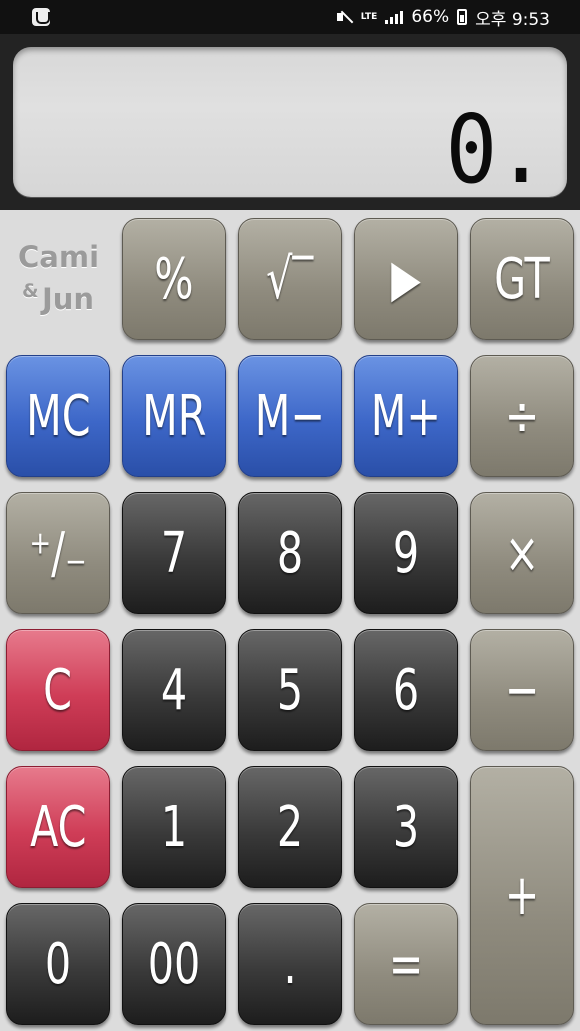 The height and width of the screenshot is (1031, 580). Describe the element at coordinates (58, 553) in the screenshot. I see `plus-minus-button: ⁺∕₋` at that location.